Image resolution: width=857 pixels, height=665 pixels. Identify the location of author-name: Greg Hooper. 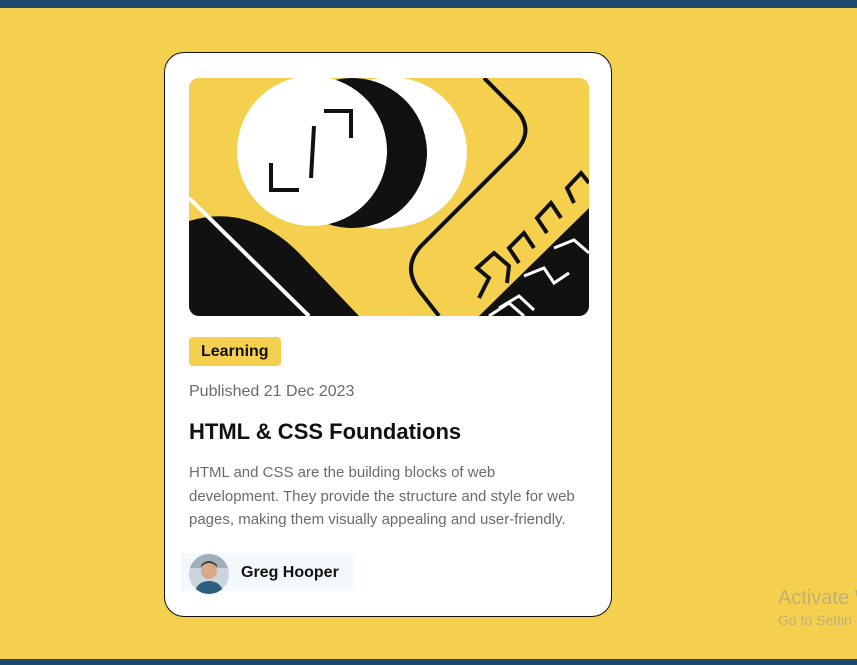
(290, 573).